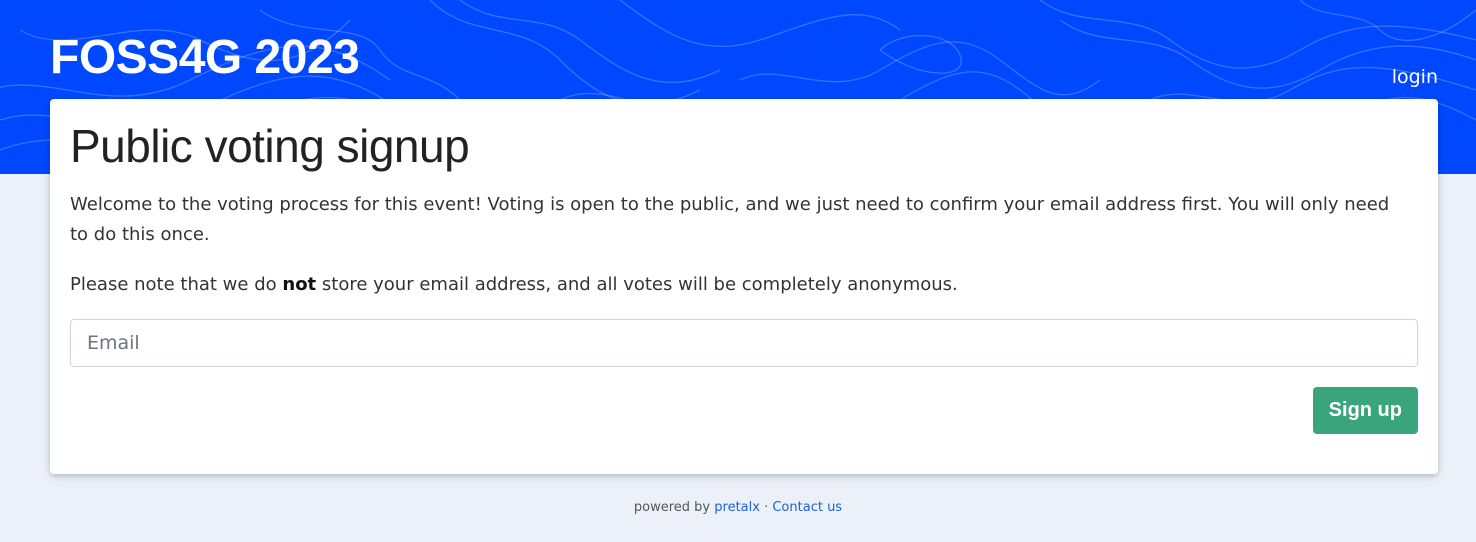 The image size is (1476, 542). I want to click on event-title-link: FOSS4G 2023, so click(205, 57).